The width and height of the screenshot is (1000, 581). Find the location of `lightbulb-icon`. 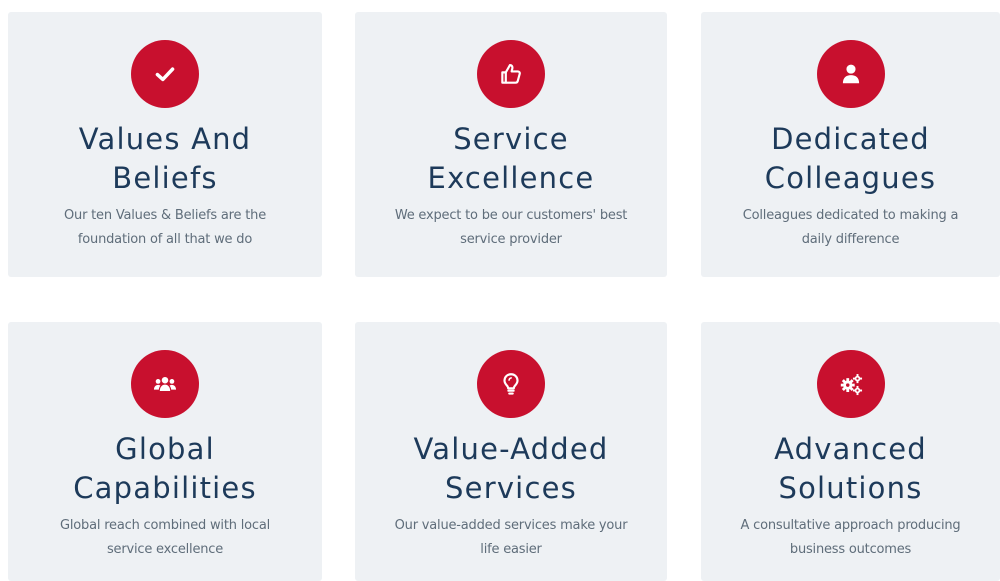

lightbulb-icon is located at coordinates (511, 384).